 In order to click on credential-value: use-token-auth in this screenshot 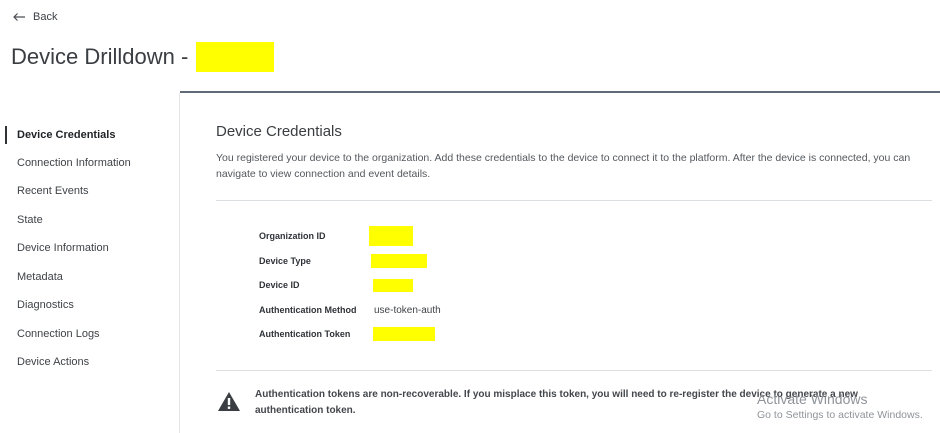, I will do `click(407, 310)`.